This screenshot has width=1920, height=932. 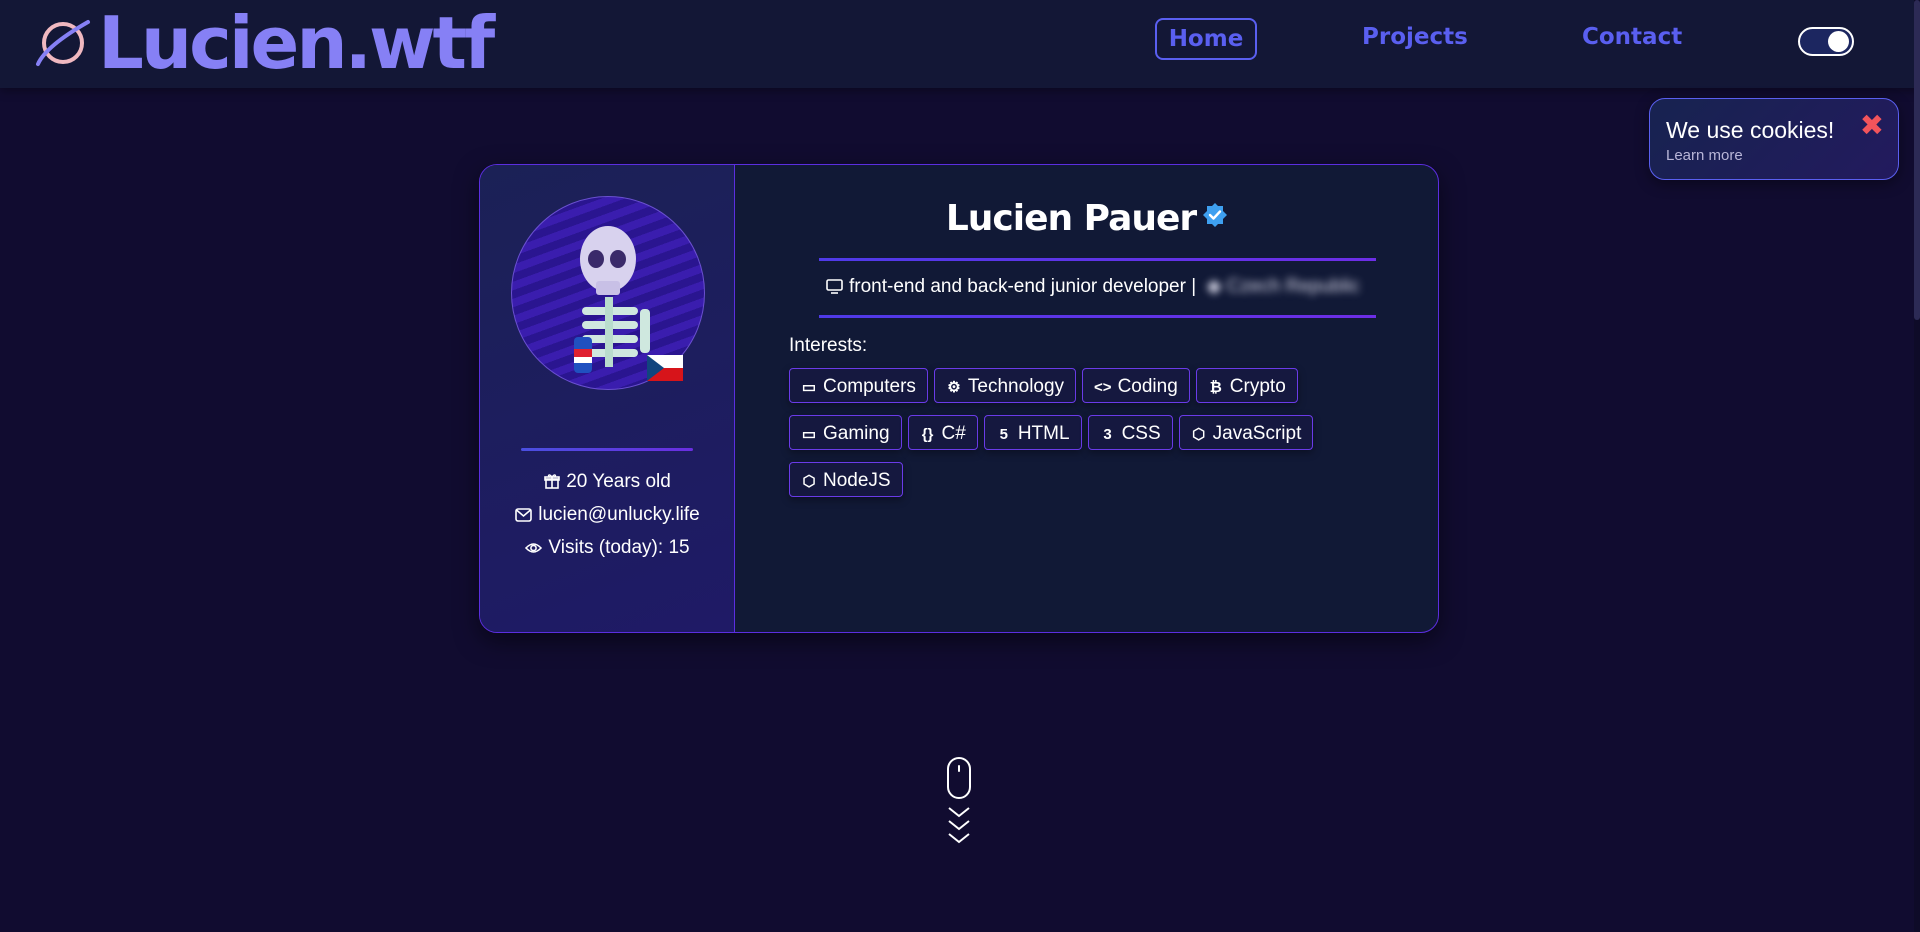 What do you see at coordinates (828, 345) in the screenshot?
I see `interests-label: Interests:` at bounding box center [828, 345].